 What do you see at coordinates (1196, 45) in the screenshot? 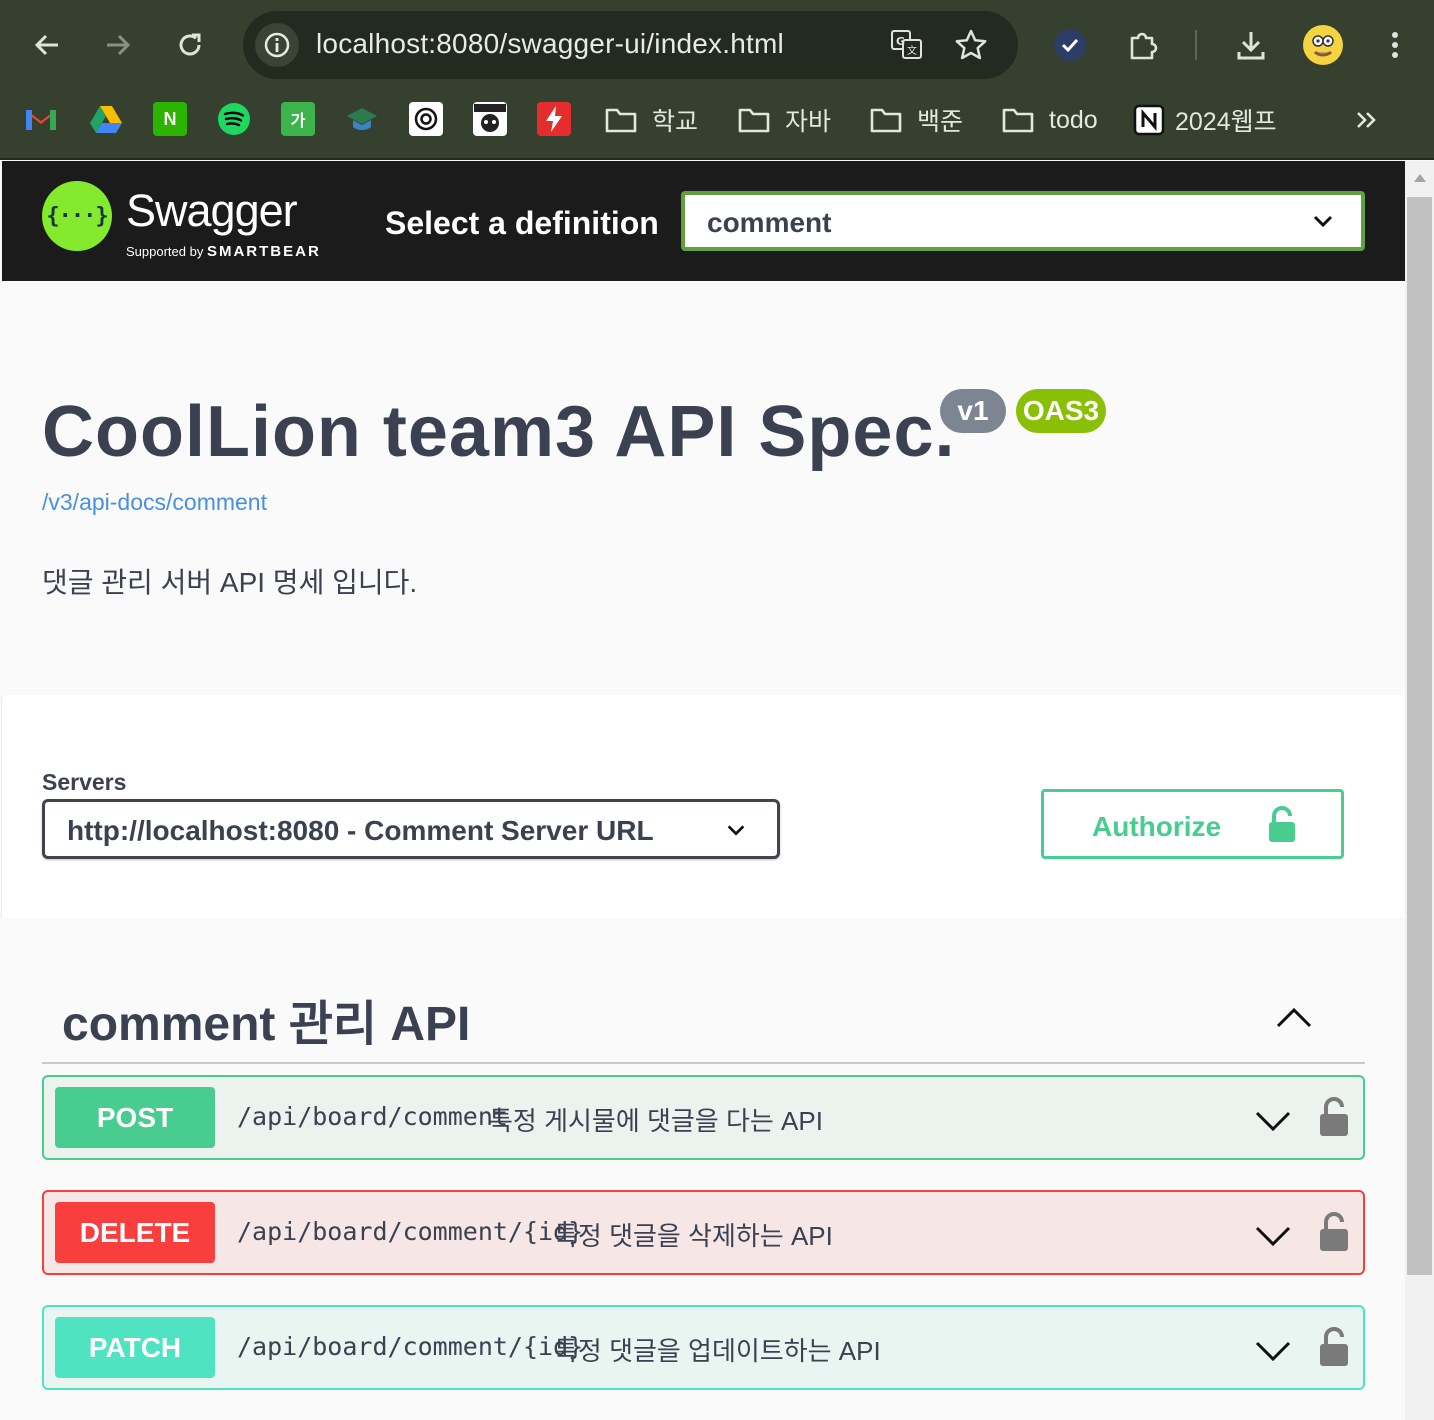
I see `toolbar-divider` at bounding box center [1196, 45].